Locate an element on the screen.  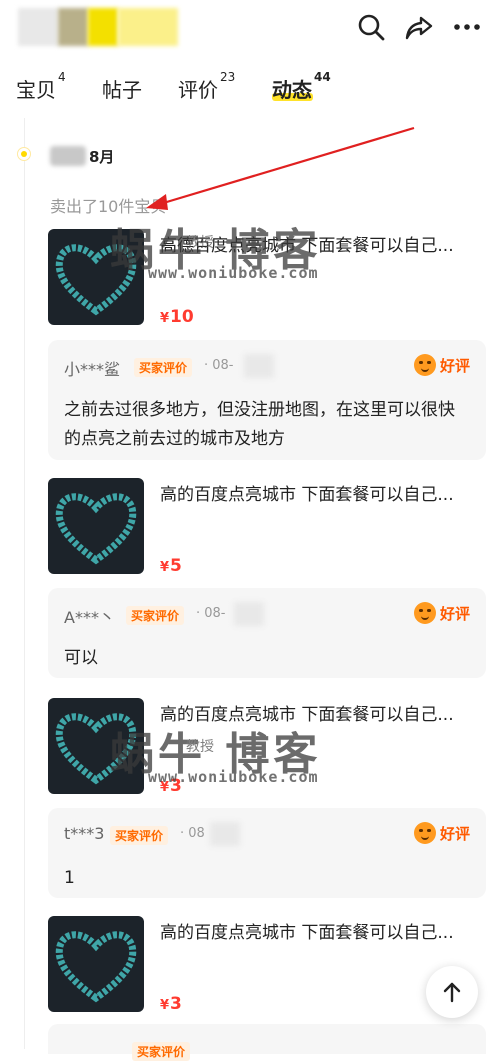
reviewer-name: t***3 is located at coordinates (84, 833).